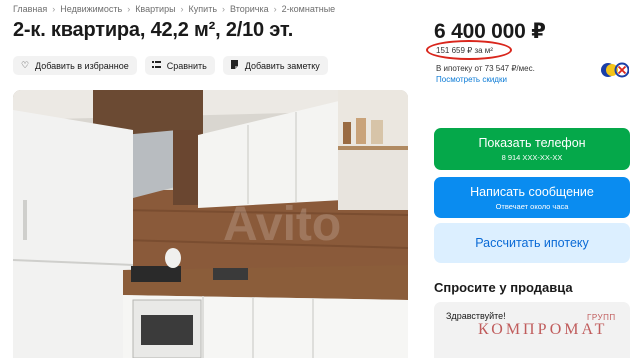 The width and height of the screenshot is (640, 358). What do you see at coordinates (91, 9) in the screenshot?
I see `breadcrumb-item-realty: Недвижимость` at bounding box center [91, 9].